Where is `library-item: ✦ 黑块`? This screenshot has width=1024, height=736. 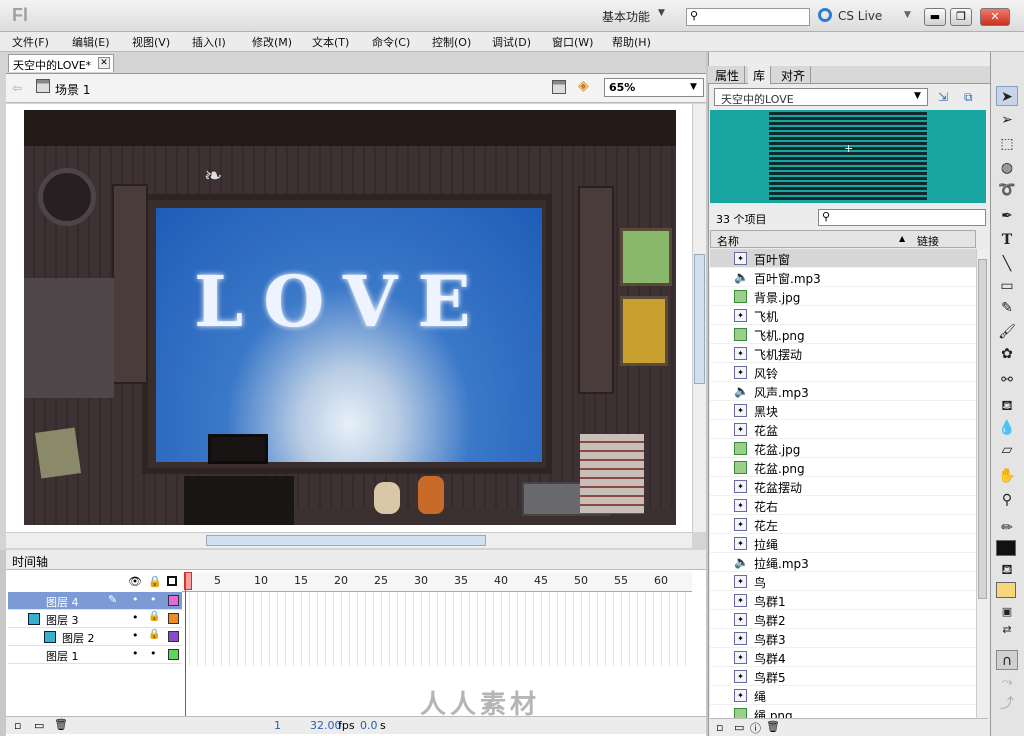
library-item: ✦ 黑块 is located at coordinates (843, 410).